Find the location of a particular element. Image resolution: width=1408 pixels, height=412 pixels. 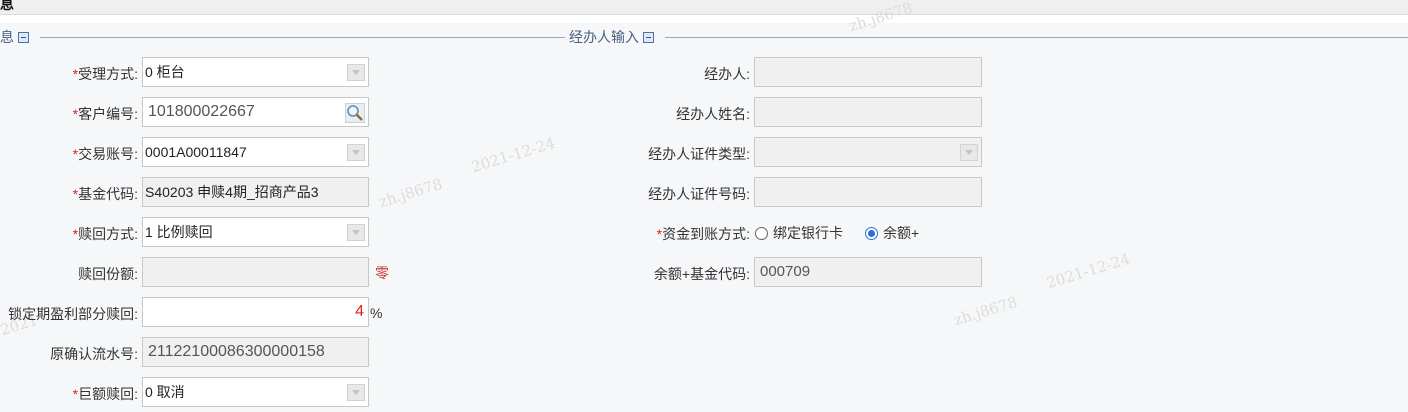

arrival-method-label: *资金到账方式: is located at coordinates (703, 234).